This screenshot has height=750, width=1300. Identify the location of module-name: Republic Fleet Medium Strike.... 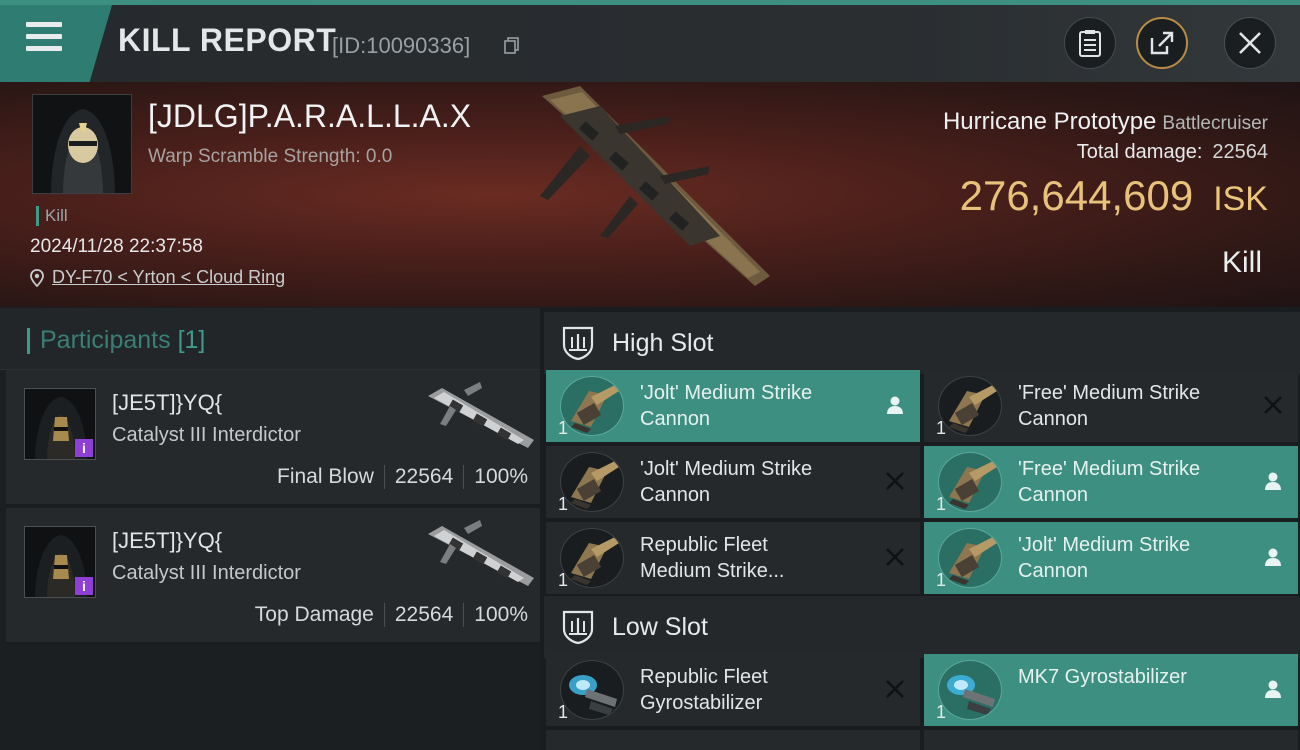
(712, 558).